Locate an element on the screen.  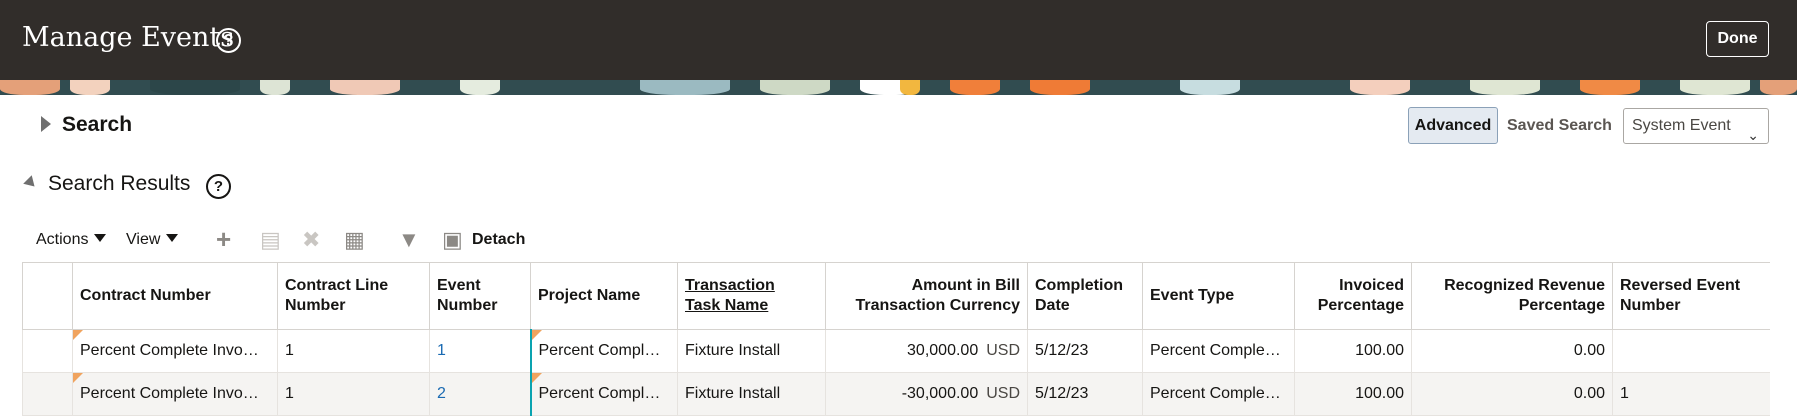
detach-button: Detach is located at coordinates (498, 240).